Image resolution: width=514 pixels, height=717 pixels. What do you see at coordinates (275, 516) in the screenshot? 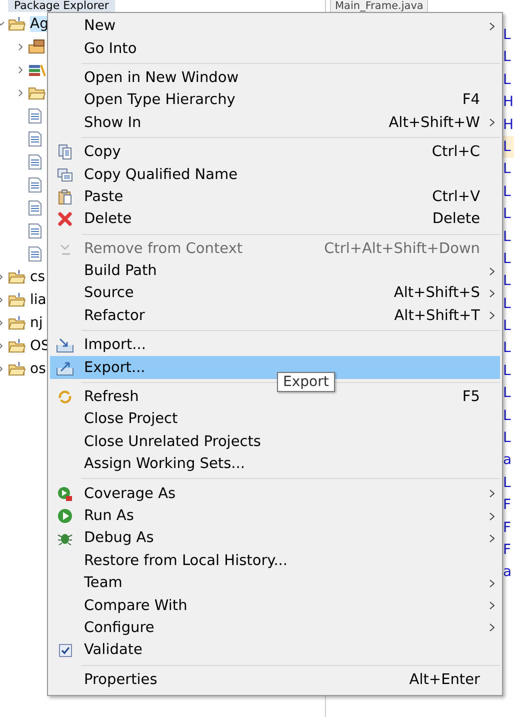
I see `menu-item: Run As` at bounding box center [275, 516].